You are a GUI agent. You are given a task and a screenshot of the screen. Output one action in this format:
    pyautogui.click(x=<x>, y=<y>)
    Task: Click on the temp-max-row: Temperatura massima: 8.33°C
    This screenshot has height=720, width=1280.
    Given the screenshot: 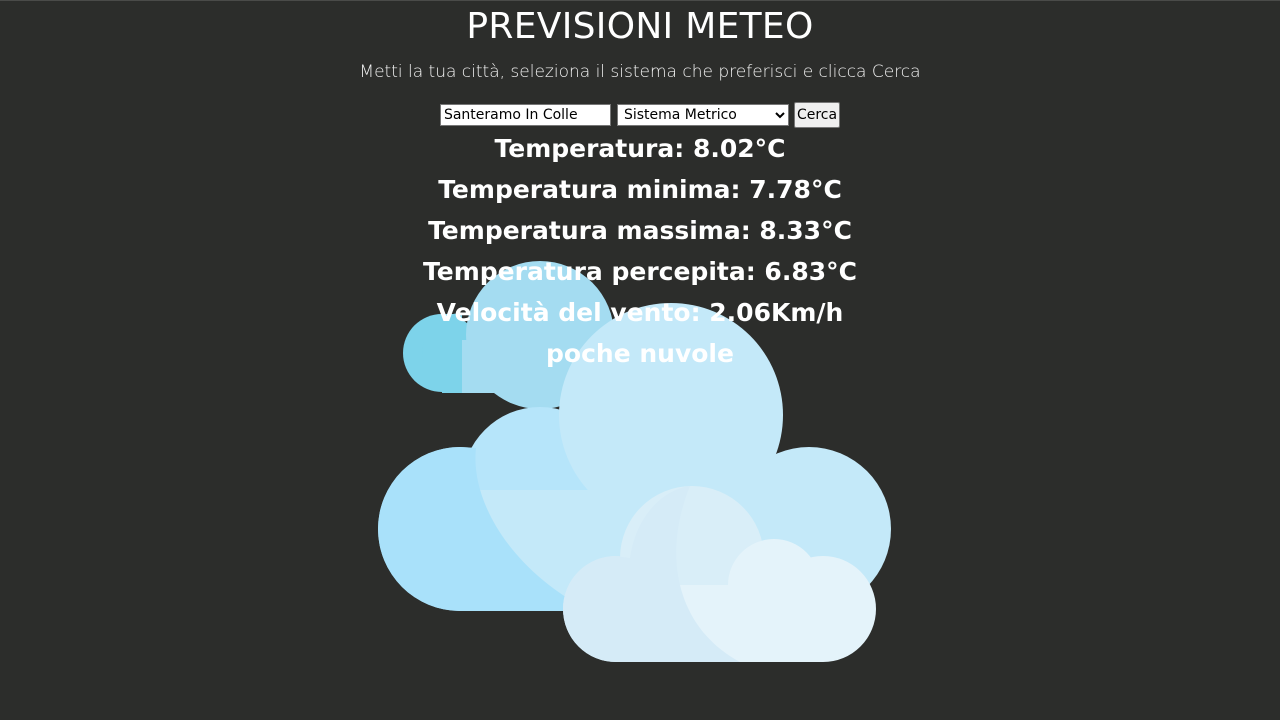 What is the action you would take?
    pyautogui.click(x=640, y=234)
    